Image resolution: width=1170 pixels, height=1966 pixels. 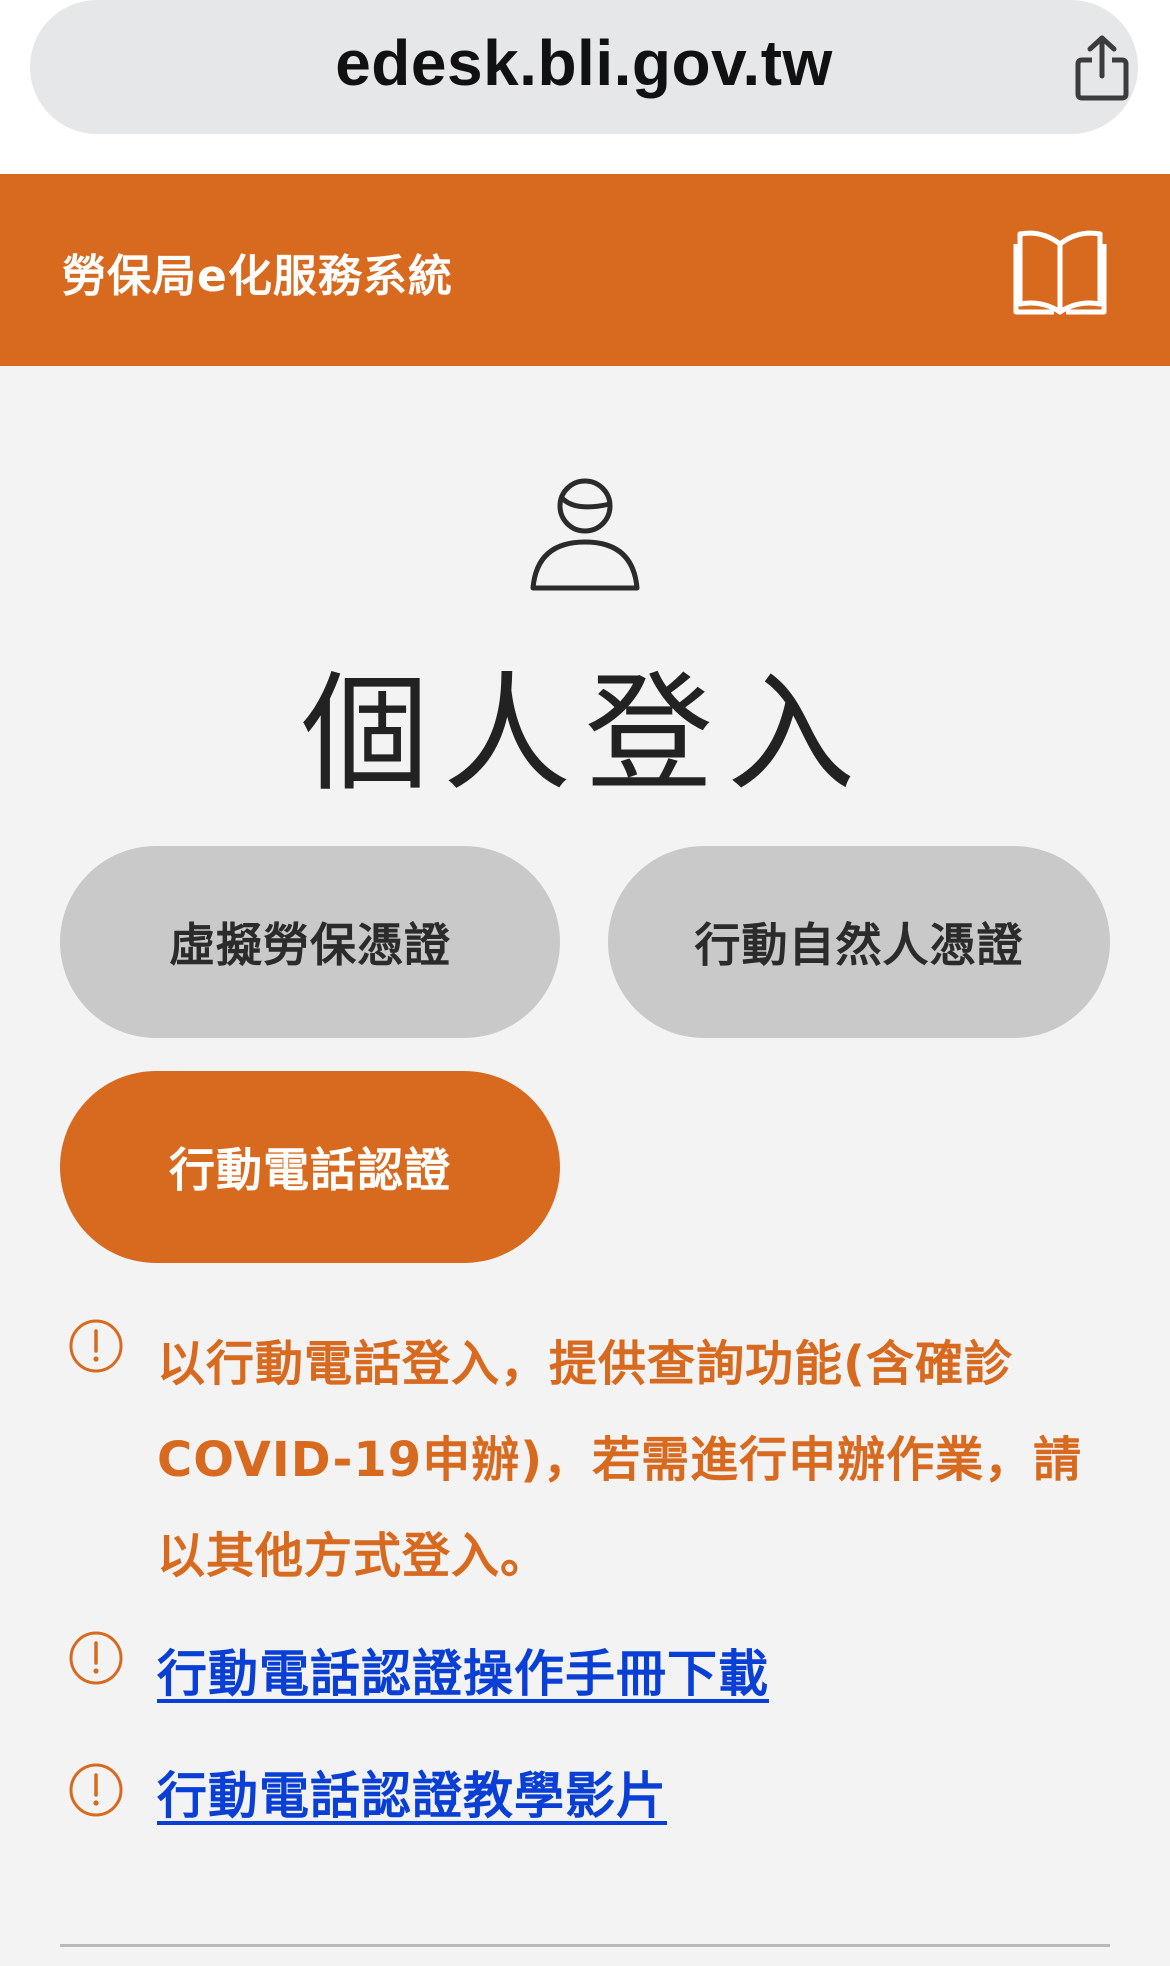 What do you see at coordinates (412, 1792) in the screenshot?
I see `tutorial-video-link: 行動電話認證教學影片` at bounding box center [412, 1792].